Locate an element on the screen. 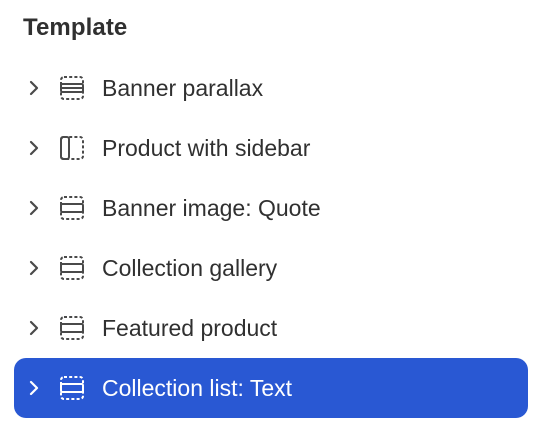 The height and width of the screenshot is (432, 546). section-item-collection-list-text: Collection list: Text is located at coordinates (271, 388).